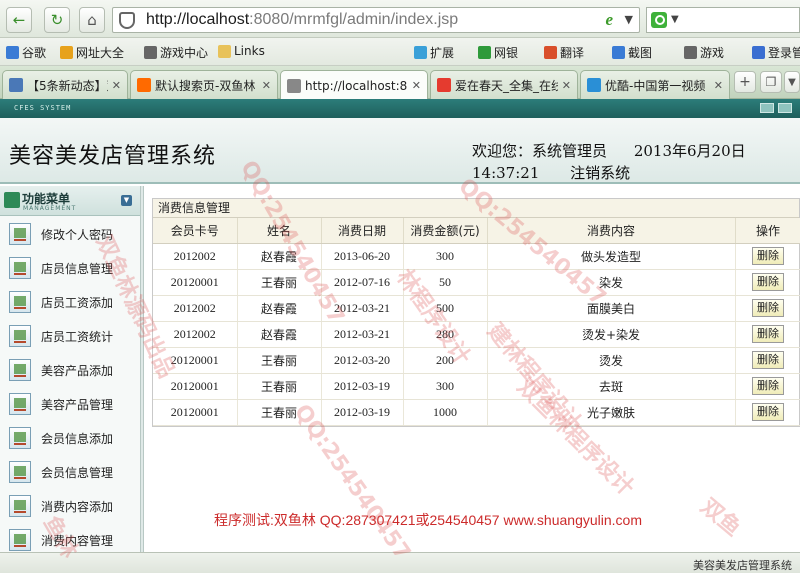 Image resolution: width=800 pixels, height=573 pixels. I want to click on tab-scroll-button: ▼, so click(792, 82).